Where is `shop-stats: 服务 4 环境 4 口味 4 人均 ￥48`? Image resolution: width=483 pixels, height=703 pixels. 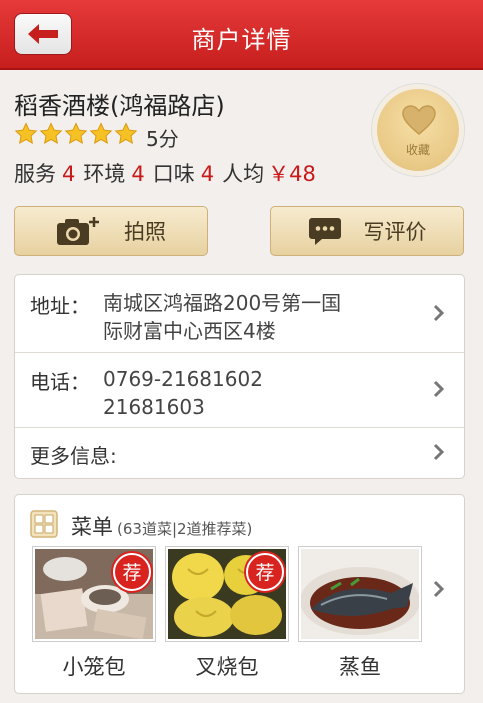 shop-stats: 服务 4 环境 4 口味 4 人均 ￥48 is located at coordinates (165, 173).